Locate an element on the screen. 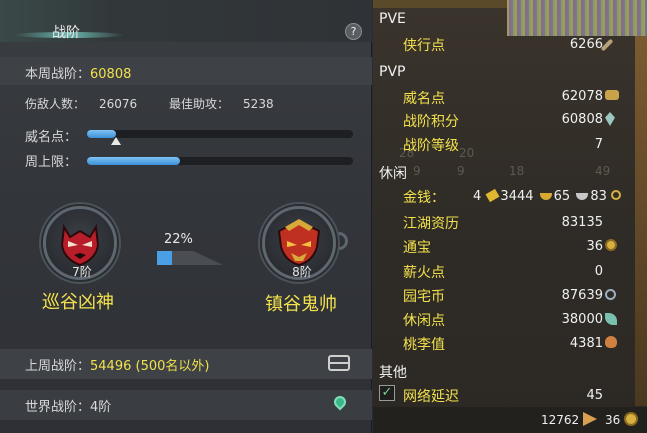  best-assist: 最佳助攻： 5238 is located at coordinates (228, 104).